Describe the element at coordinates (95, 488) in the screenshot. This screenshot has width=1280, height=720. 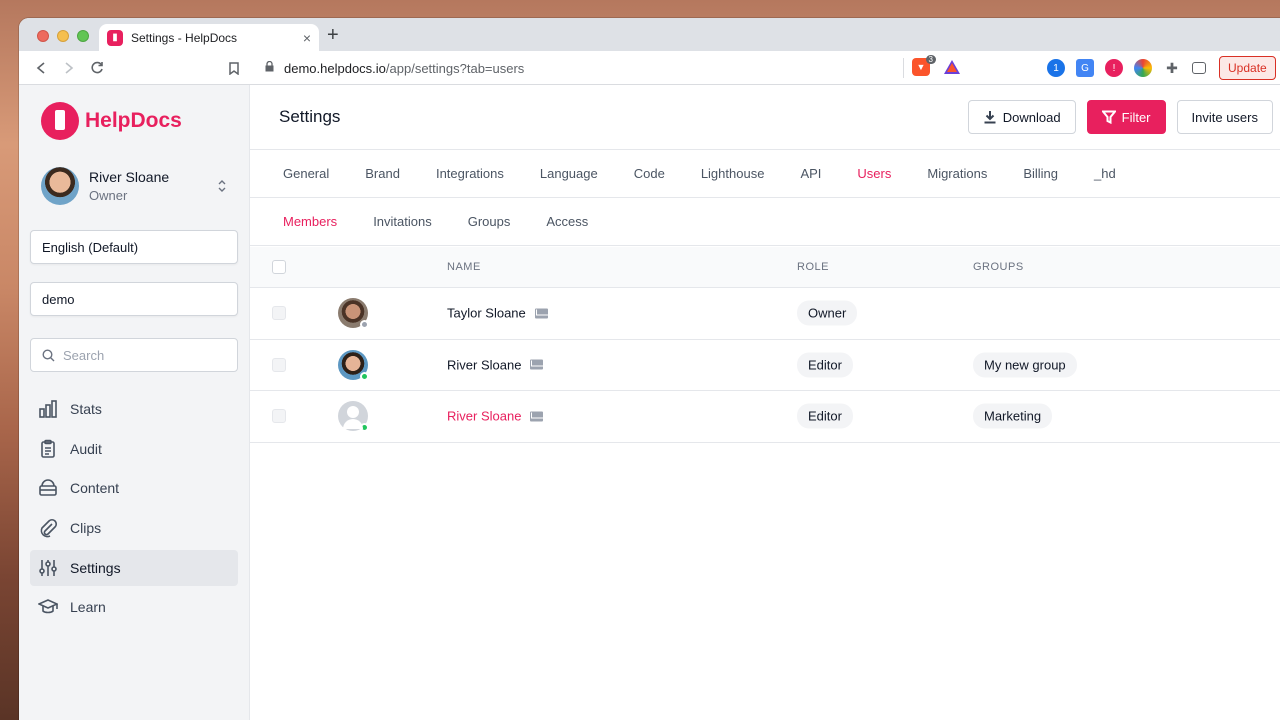
I see `sidebar-item-label: Content` at that location.